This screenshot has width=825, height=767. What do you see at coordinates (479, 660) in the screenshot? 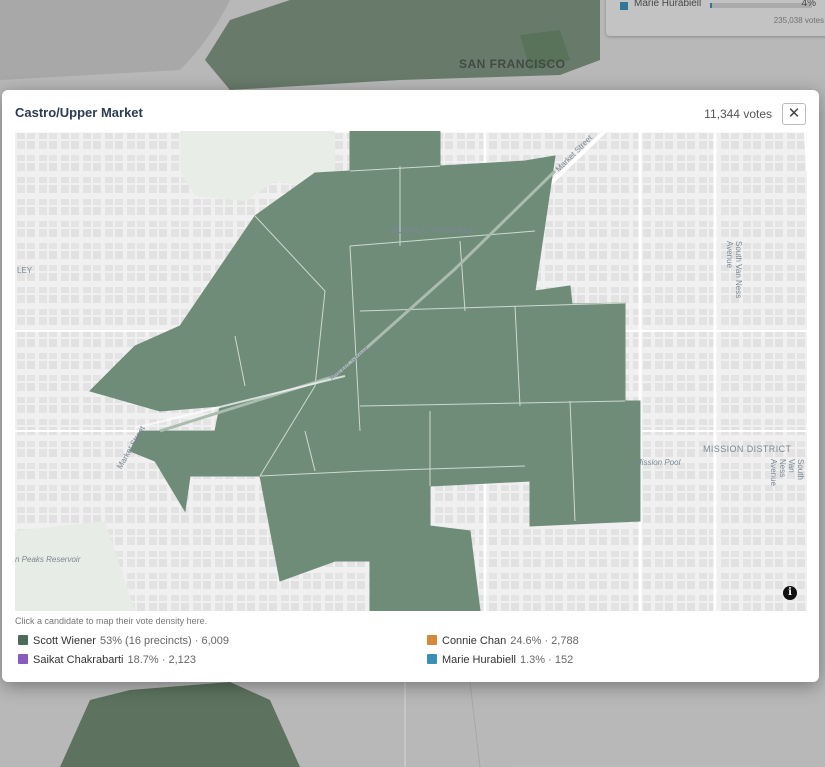
I see `candidate-name: Marie Hurabiell` at bounding box center [479, 660].